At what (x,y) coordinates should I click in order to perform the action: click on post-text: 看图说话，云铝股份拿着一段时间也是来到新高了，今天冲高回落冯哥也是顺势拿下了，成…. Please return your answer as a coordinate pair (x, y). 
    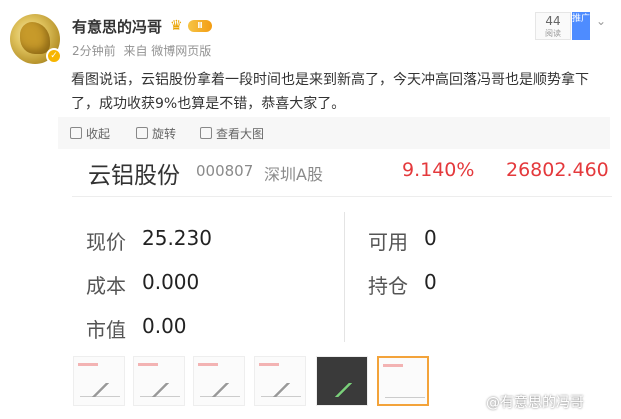
    Looking at the image, I should click on (330, 92).